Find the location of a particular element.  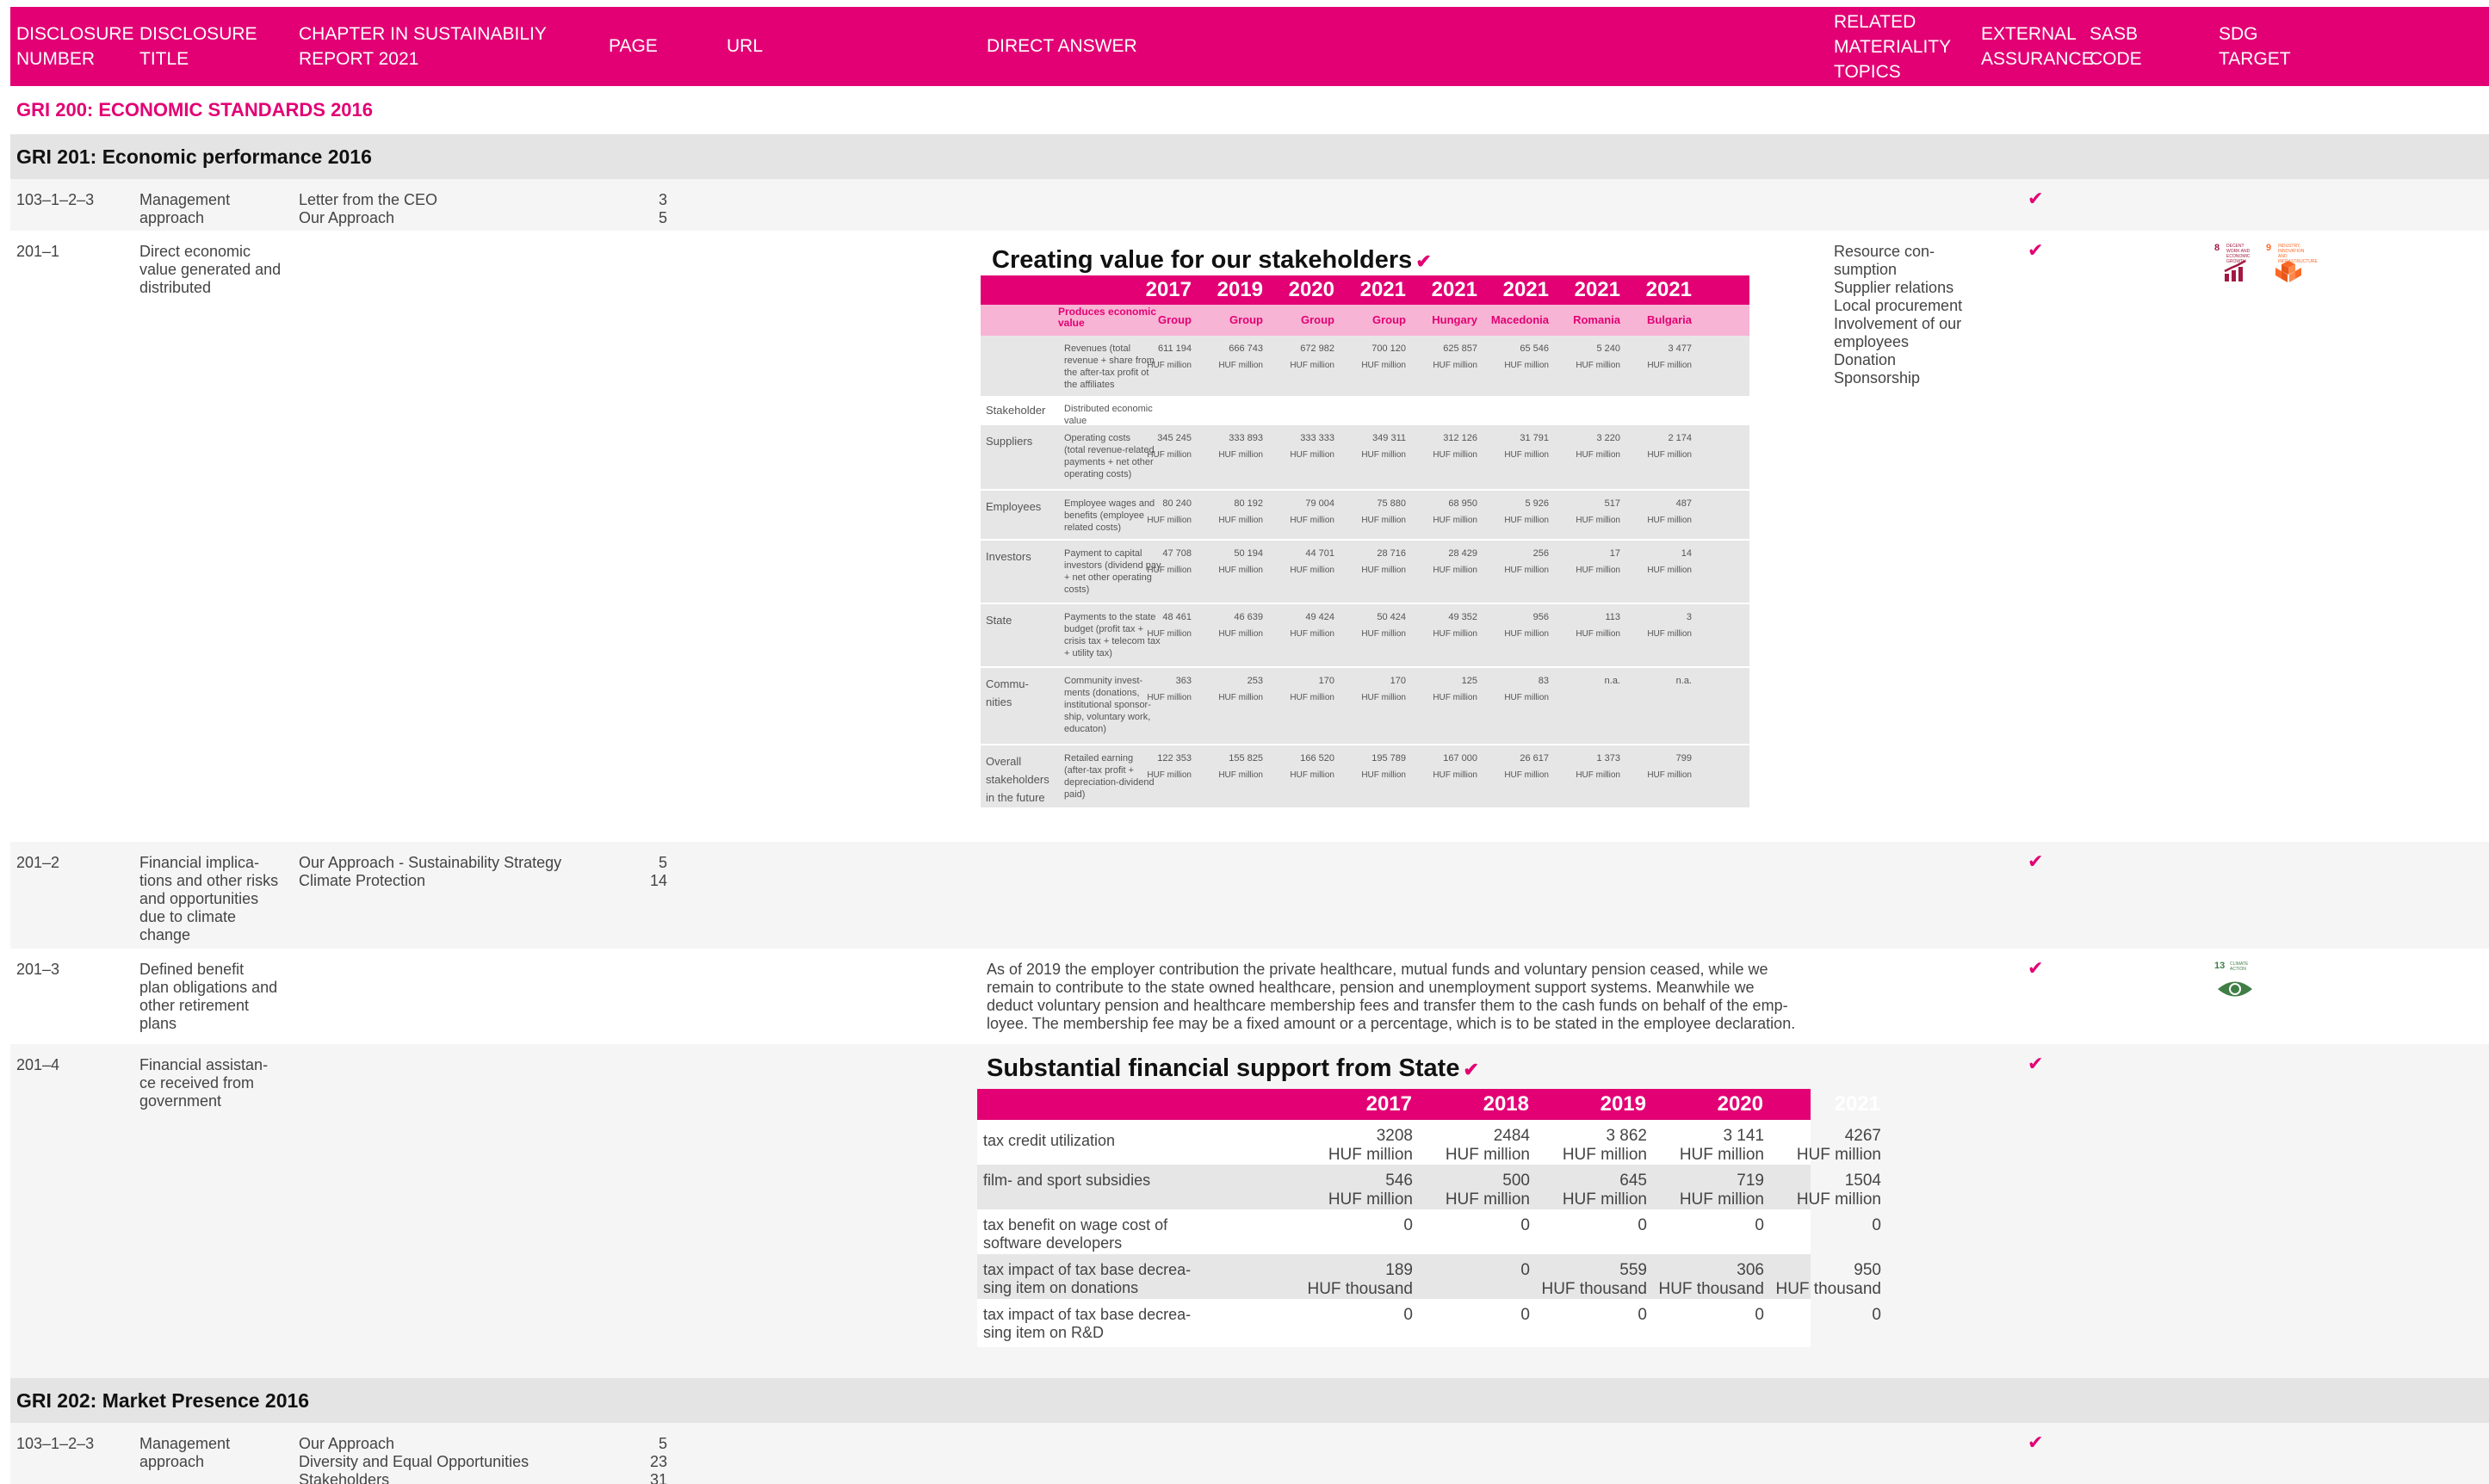

header-direct-answer: DIRECT ANSWER is located at coordinates (1062, 46).